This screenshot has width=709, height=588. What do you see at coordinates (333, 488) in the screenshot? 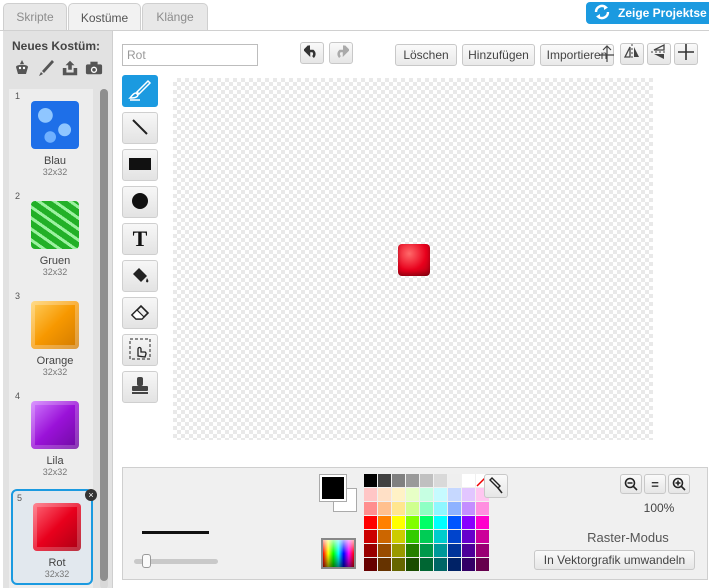
I see `primary-color-swatch` at bounding box center [333, 488].